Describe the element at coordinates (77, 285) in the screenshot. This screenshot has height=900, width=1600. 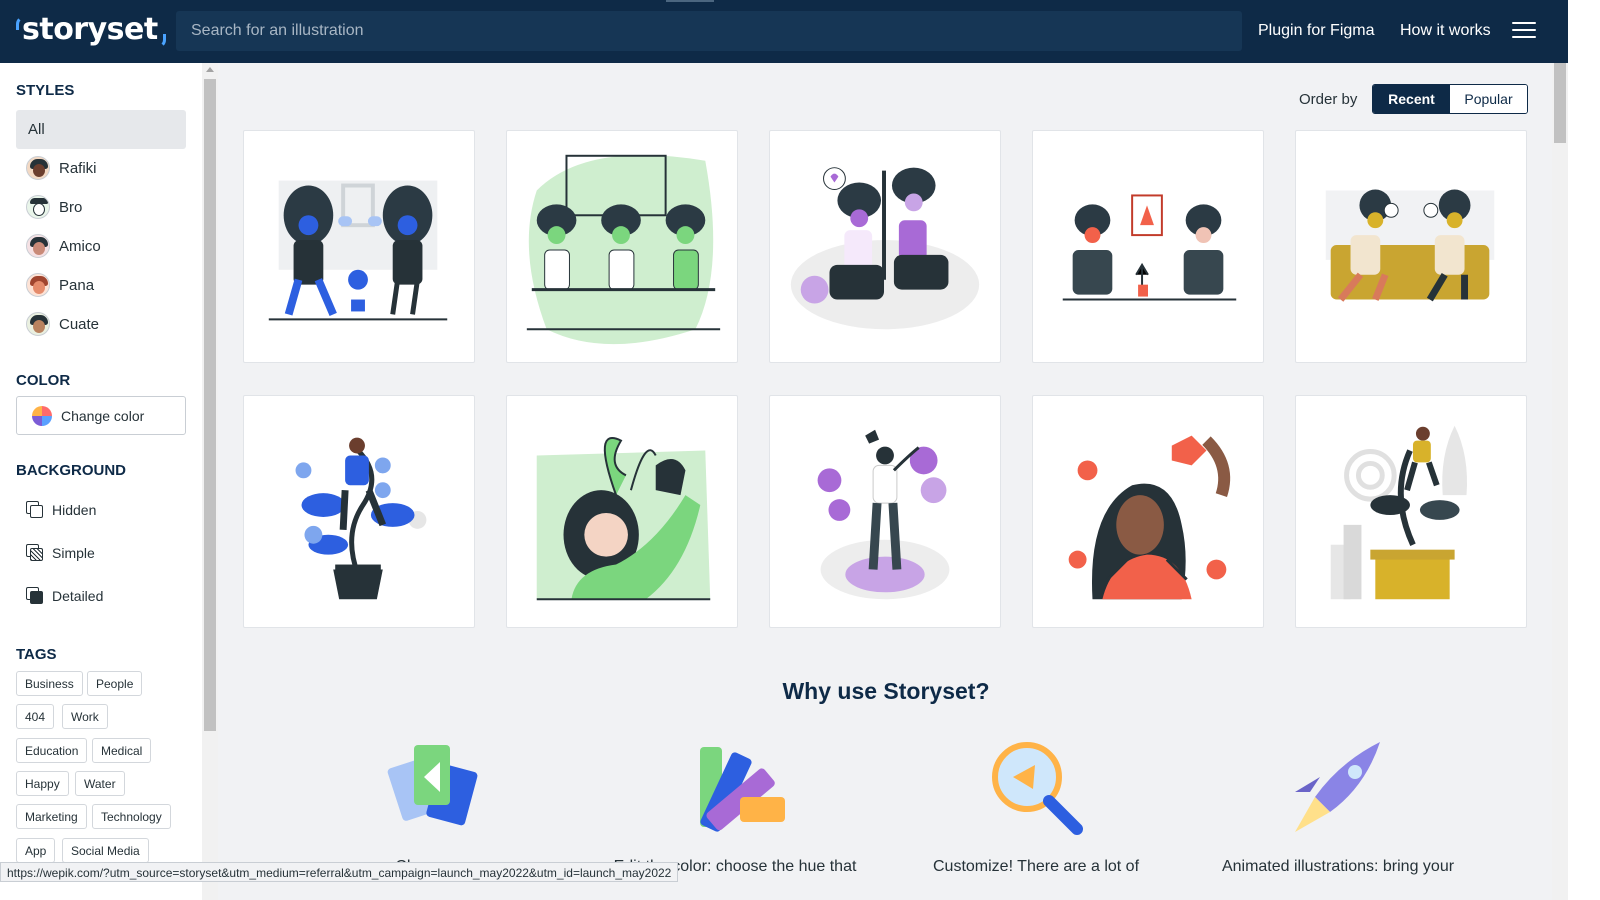
I see `style-label: Pana` at that location.